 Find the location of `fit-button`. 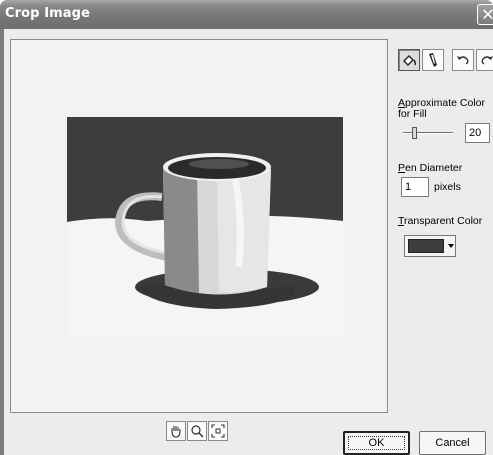

fit-button is located at coordinates (218, 431).